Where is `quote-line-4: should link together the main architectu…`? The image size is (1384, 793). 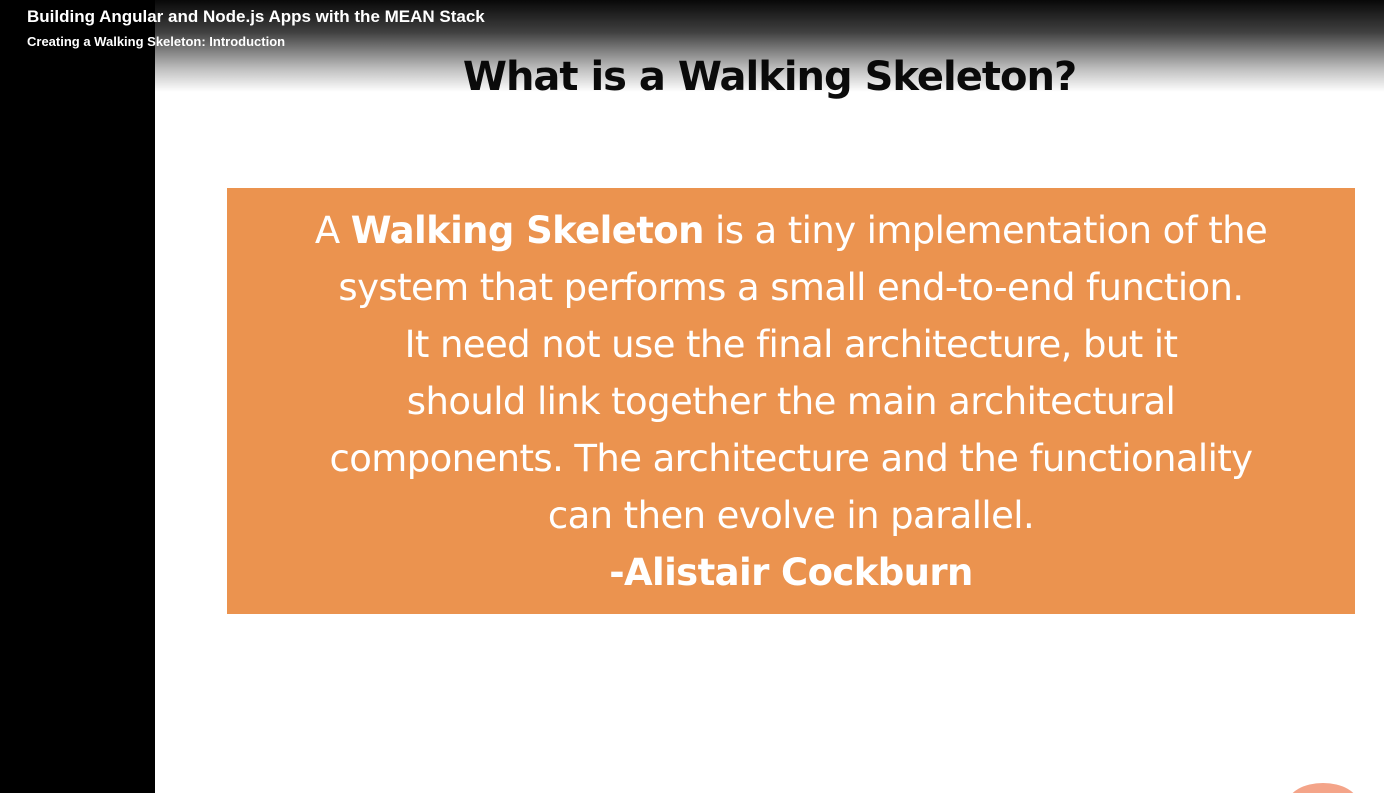 quote-line-4: should link together the main architectu… is located at coordinates (791, 401).